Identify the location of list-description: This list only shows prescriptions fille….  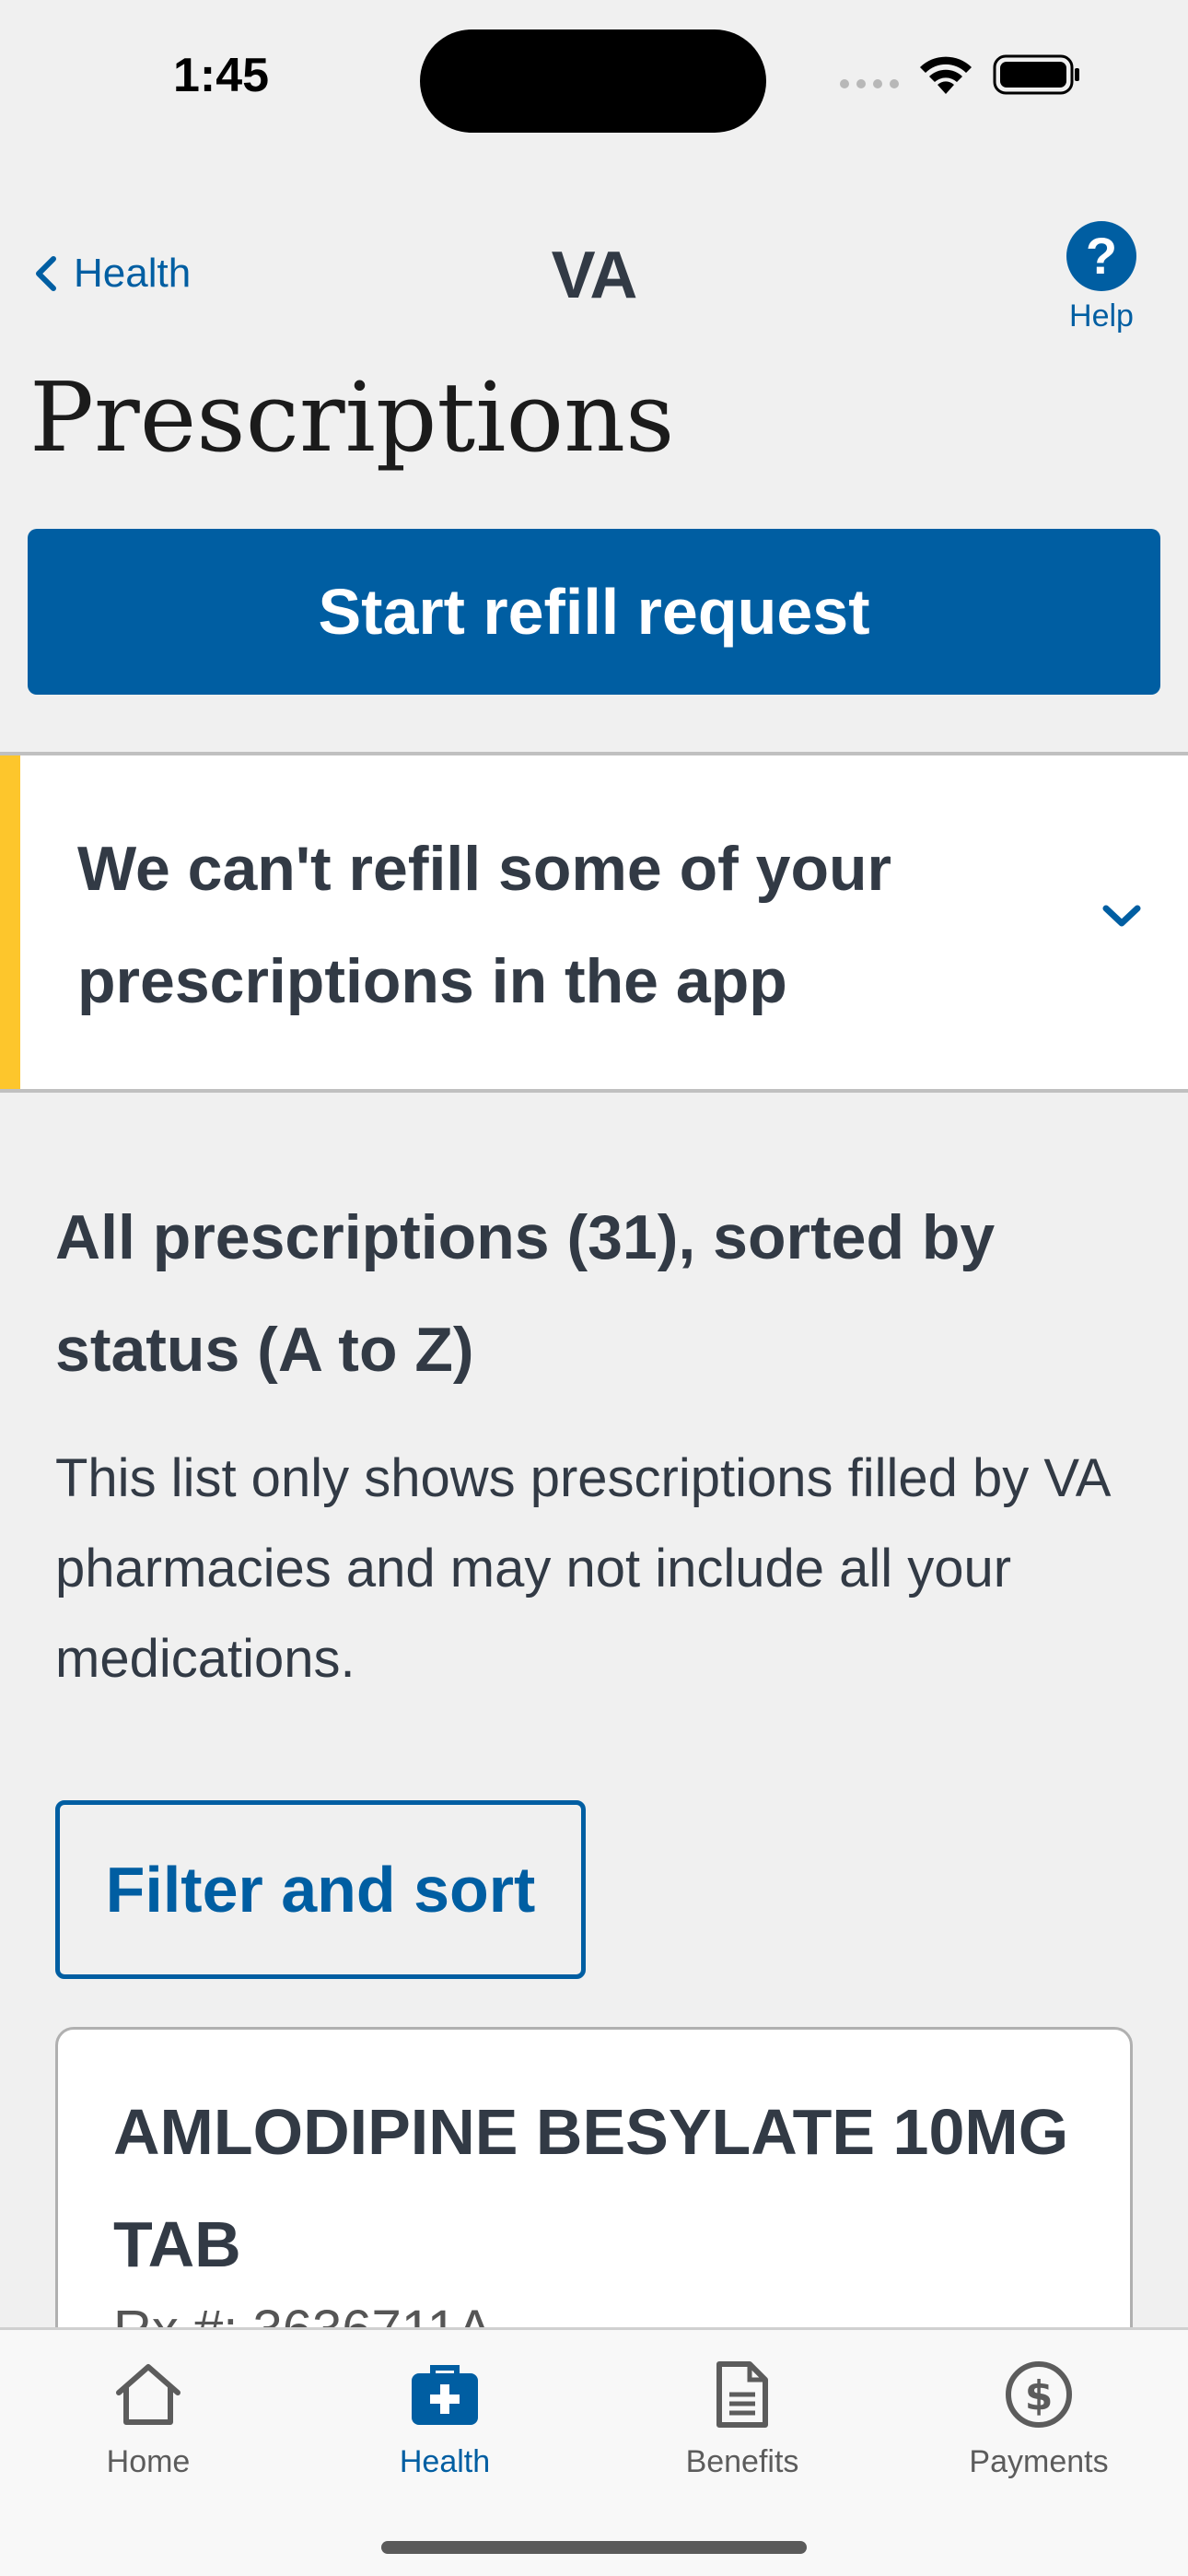
(582, 1568).